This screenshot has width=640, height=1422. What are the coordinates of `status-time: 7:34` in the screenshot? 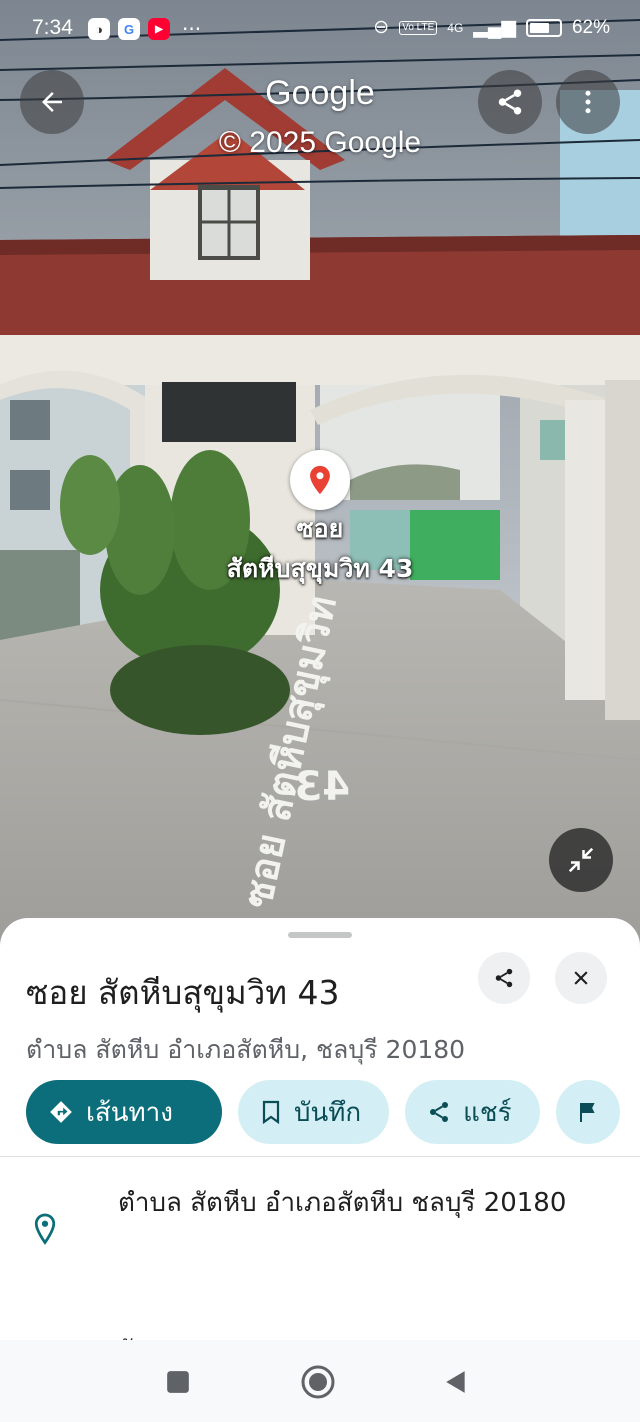 It's located at (52, 27).